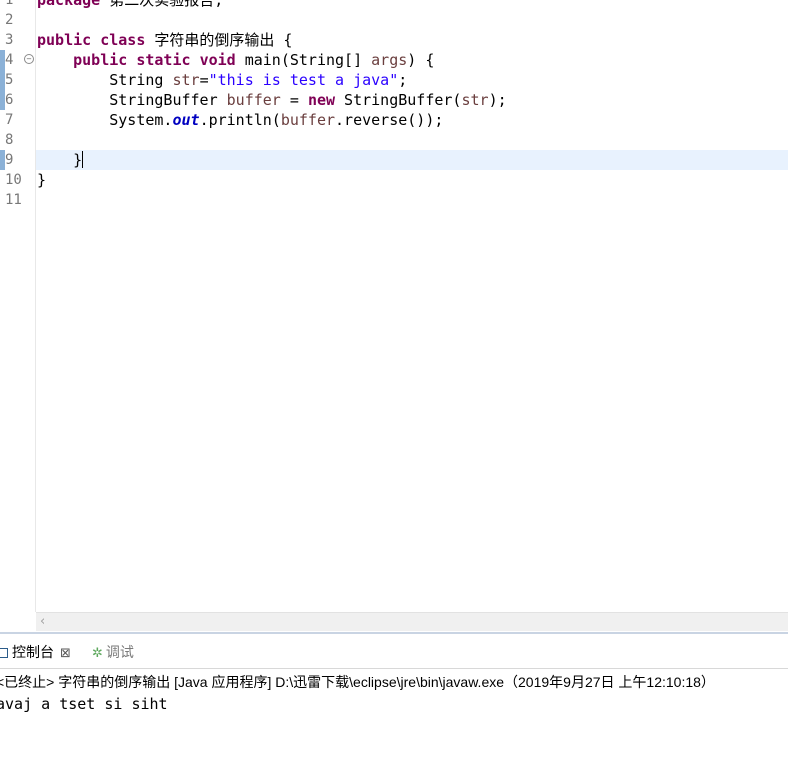 This screenshot has width=788, height=764. I want to click on line-number: 10, so click(13, 180).